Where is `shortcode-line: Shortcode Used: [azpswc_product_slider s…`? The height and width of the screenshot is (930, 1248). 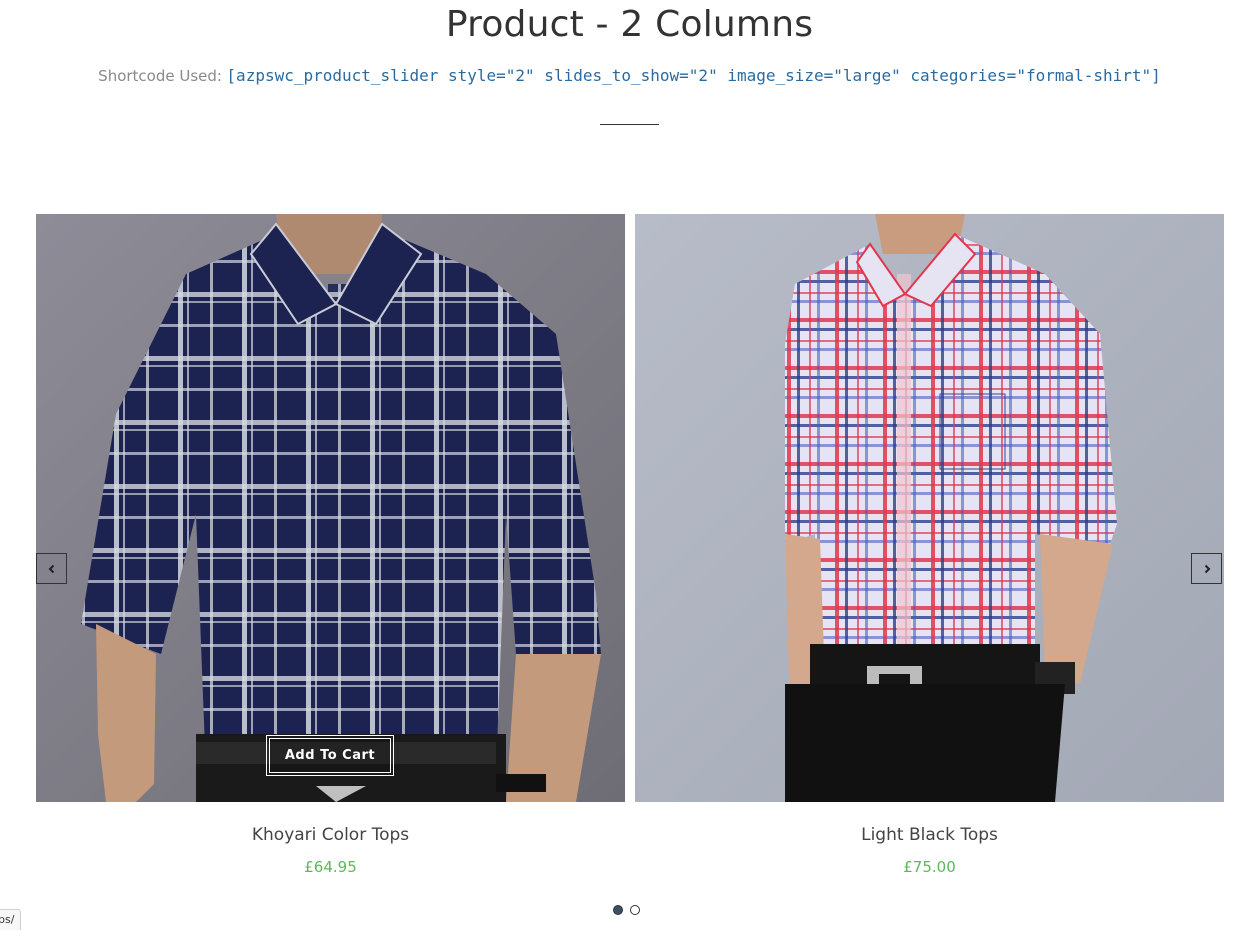 shortcode-line: Shortcode Used: [azpswc_product_slider s… is located at coordinates (624, 76).